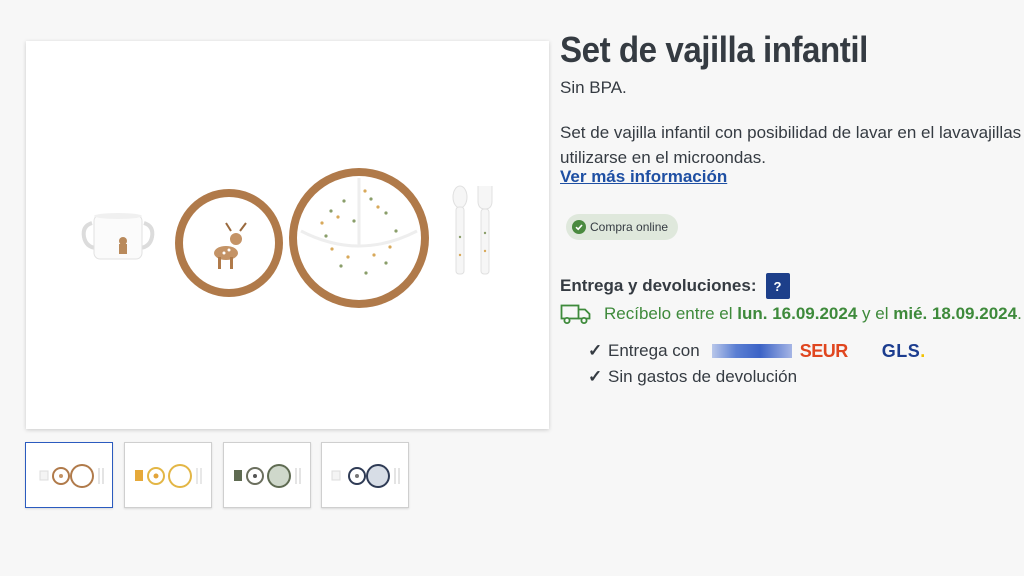 The height and width of the screenshot is (576, 1024). What do you see at coordinates (629, 227) in the screenshot?
I see `badge-label: Compra online` at bounding box center [629, 227].